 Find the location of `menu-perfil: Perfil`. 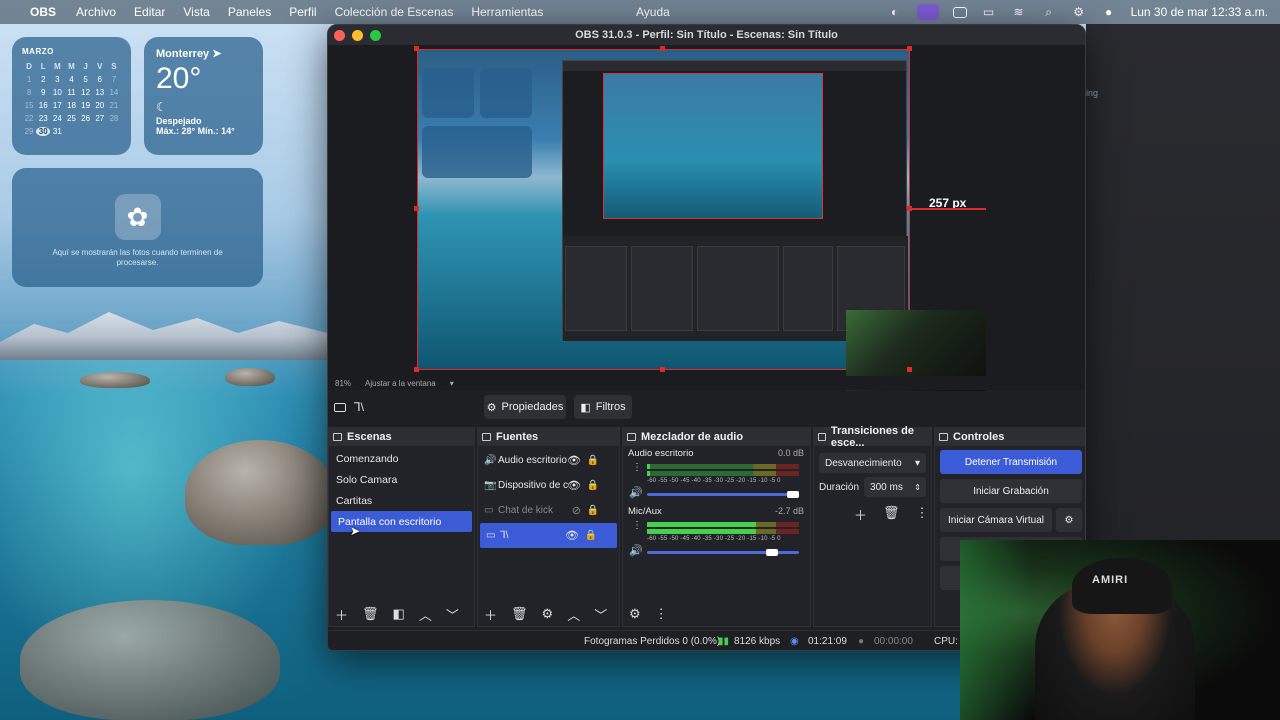

menu-perfil: Perfil is located at coordinates (302, 12).